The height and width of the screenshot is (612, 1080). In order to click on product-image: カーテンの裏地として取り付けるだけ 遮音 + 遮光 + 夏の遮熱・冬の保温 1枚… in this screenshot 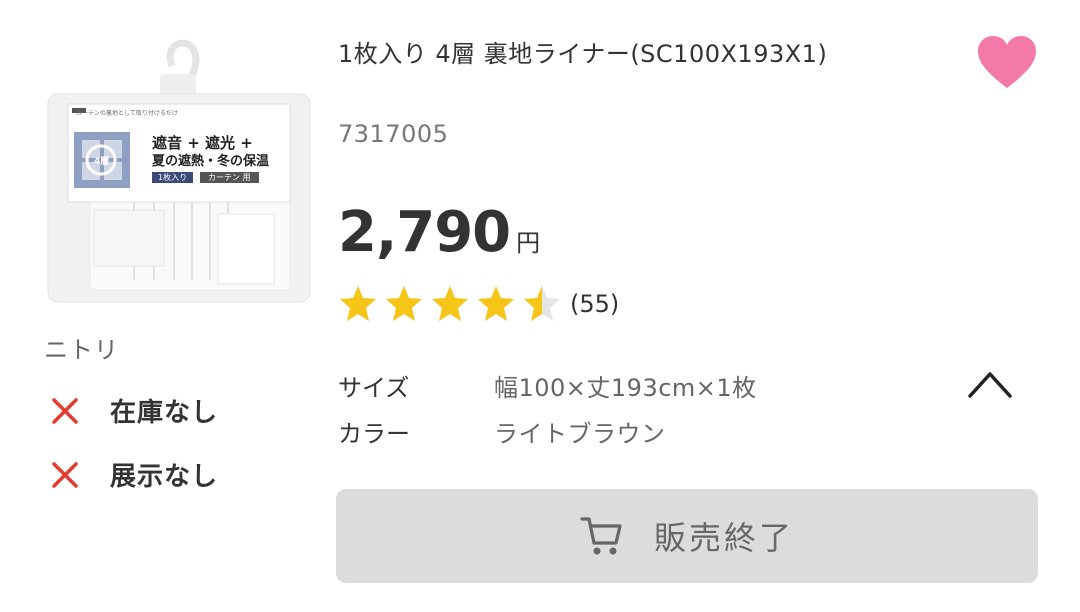, I will do `click(179, 171)`.